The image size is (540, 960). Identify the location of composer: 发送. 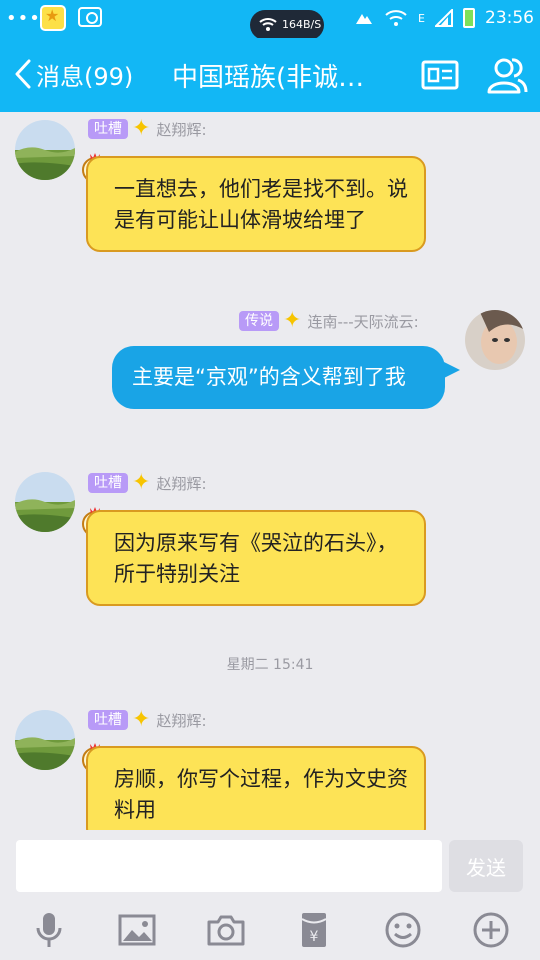
(270, 865).